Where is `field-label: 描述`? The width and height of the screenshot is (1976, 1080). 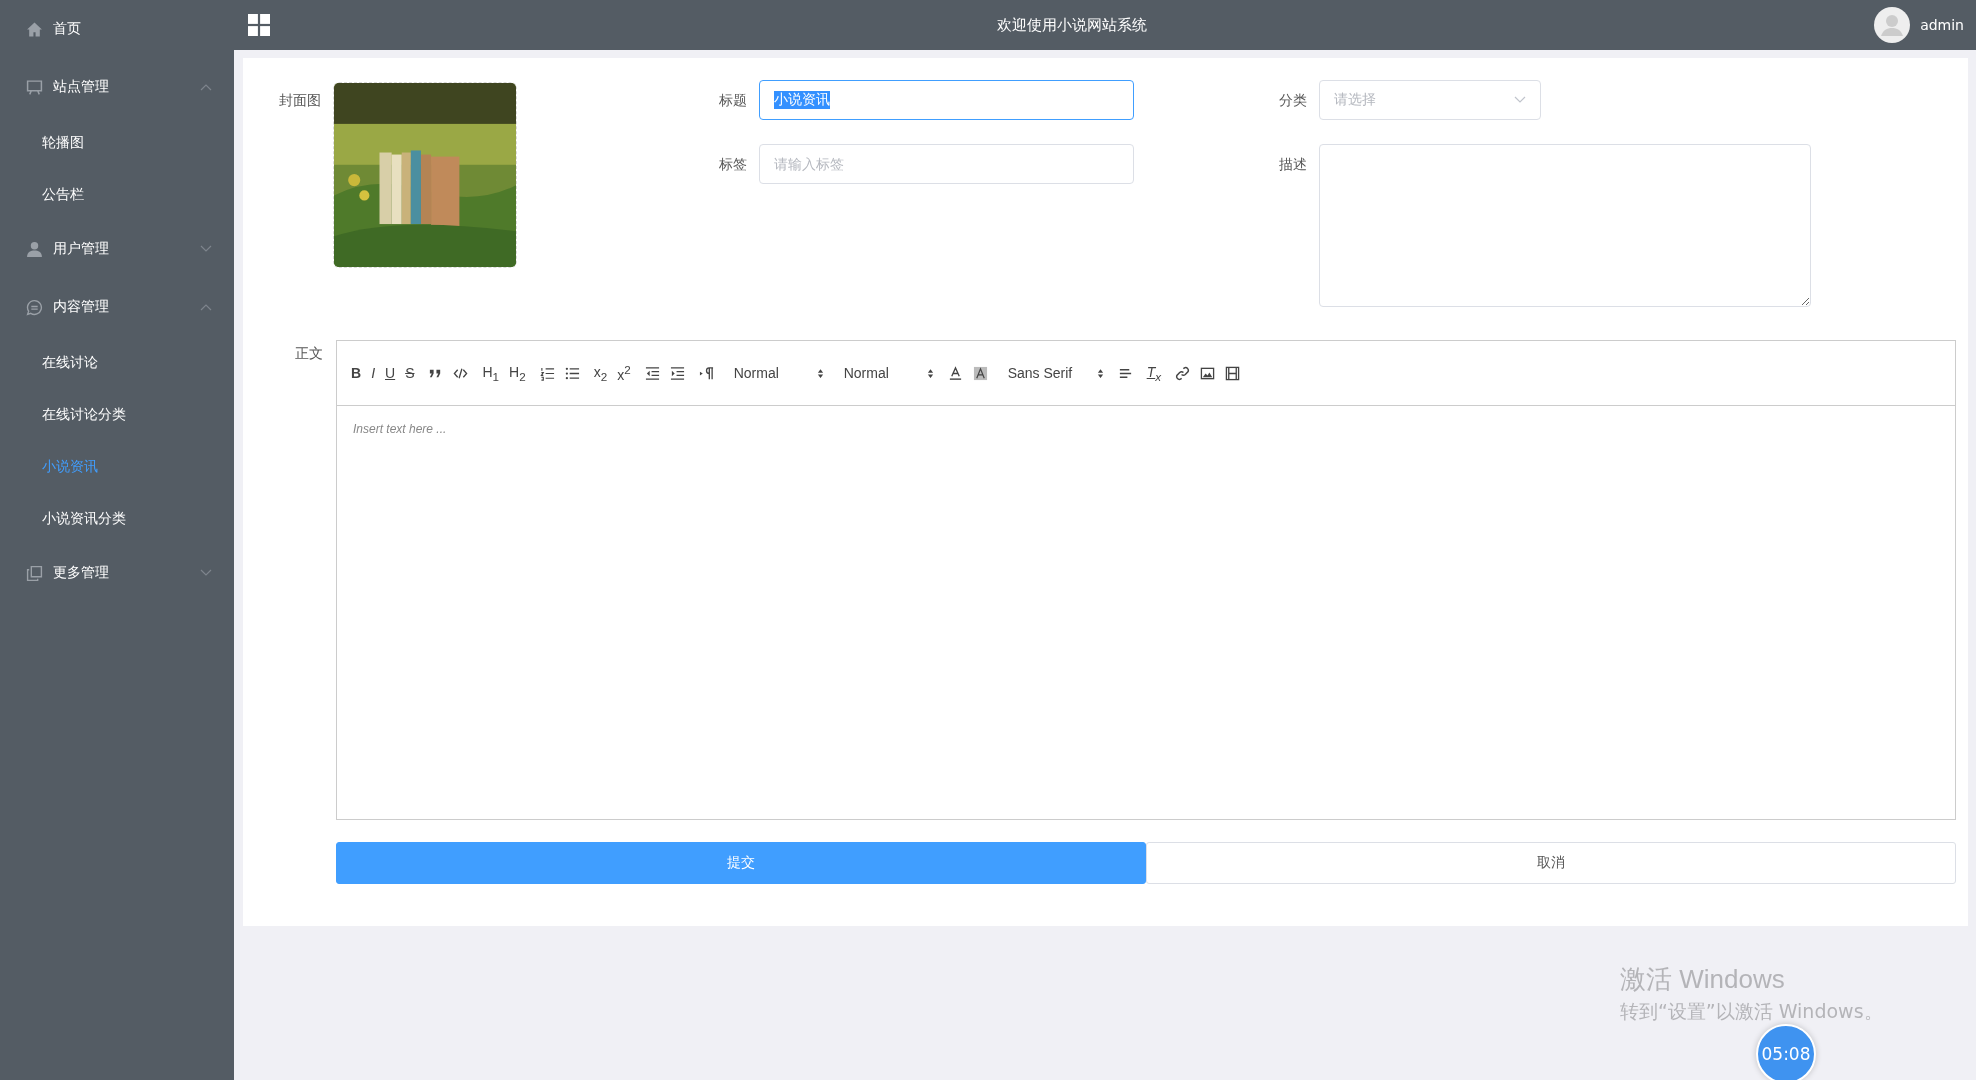
field-label: 描述 is located at coordinates (1292, 164).